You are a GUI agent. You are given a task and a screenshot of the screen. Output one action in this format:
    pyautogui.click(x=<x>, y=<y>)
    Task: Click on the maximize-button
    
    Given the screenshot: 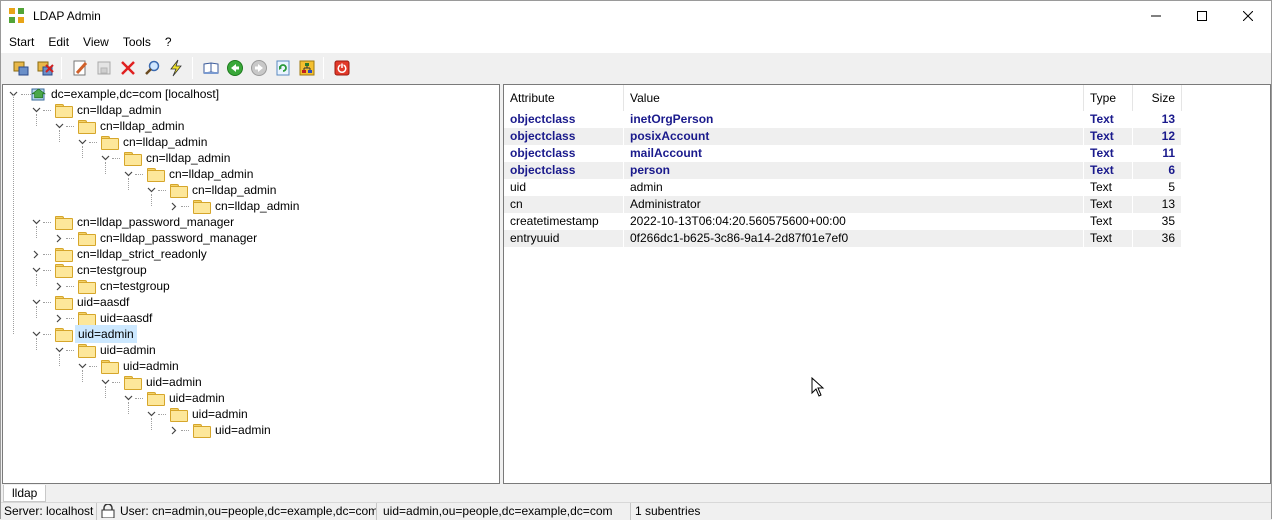 What is the action you would take?
    pyautogui.click(x=1202, y=16)
    